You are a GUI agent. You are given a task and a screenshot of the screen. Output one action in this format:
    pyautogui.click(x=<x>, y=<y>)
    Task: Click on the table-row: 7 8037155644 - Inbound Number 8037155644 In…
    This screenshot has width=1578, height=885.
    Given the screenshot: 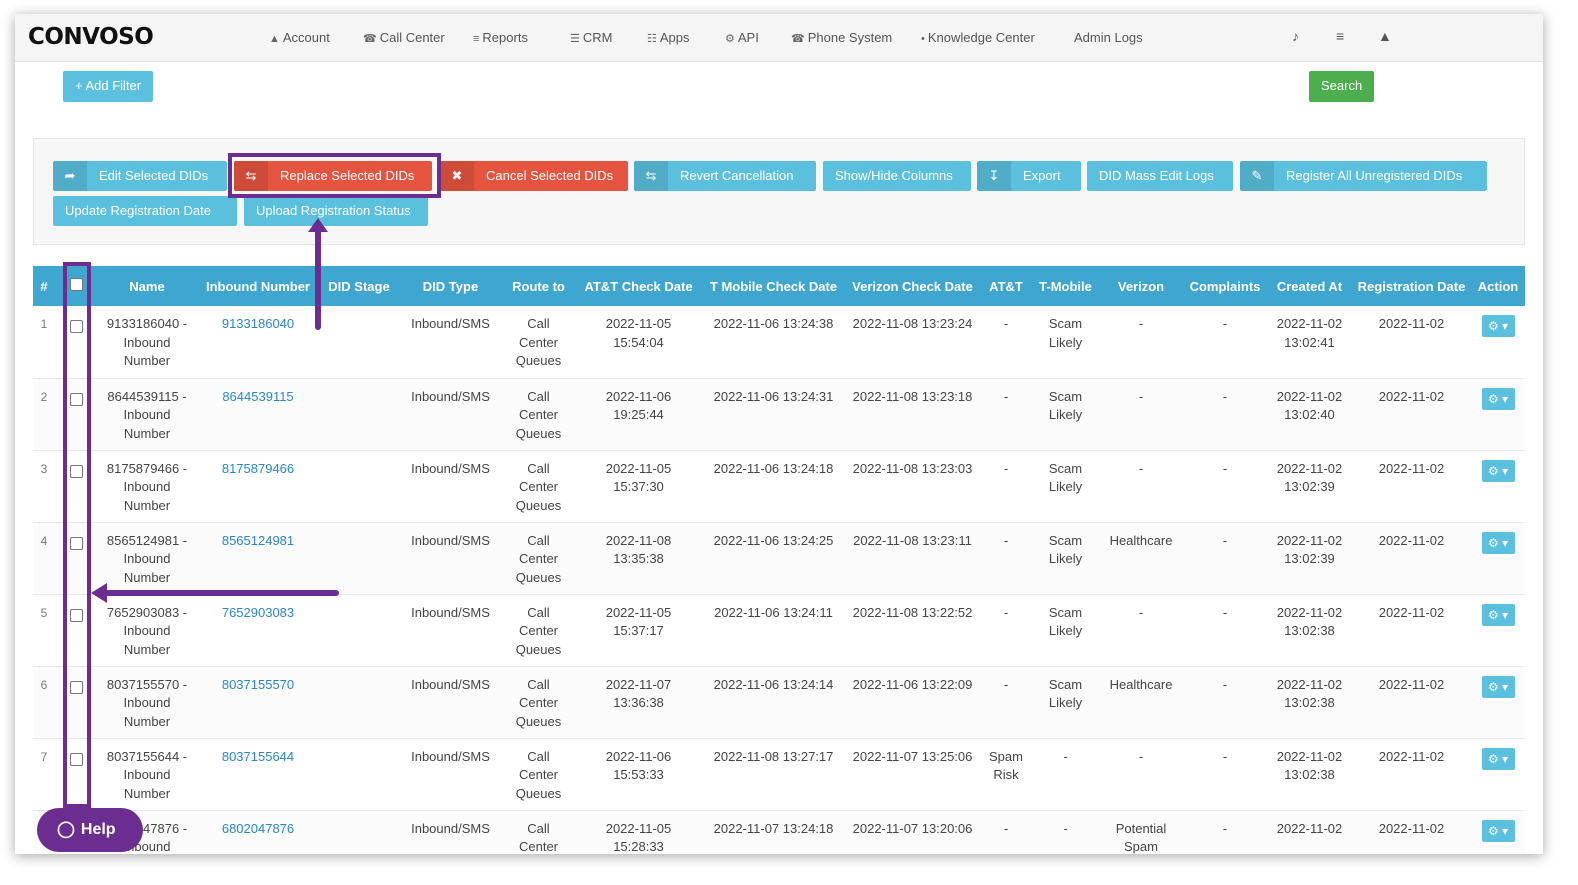 What is the action you would take?
    pyautogui.click(x=779, y=774)
    